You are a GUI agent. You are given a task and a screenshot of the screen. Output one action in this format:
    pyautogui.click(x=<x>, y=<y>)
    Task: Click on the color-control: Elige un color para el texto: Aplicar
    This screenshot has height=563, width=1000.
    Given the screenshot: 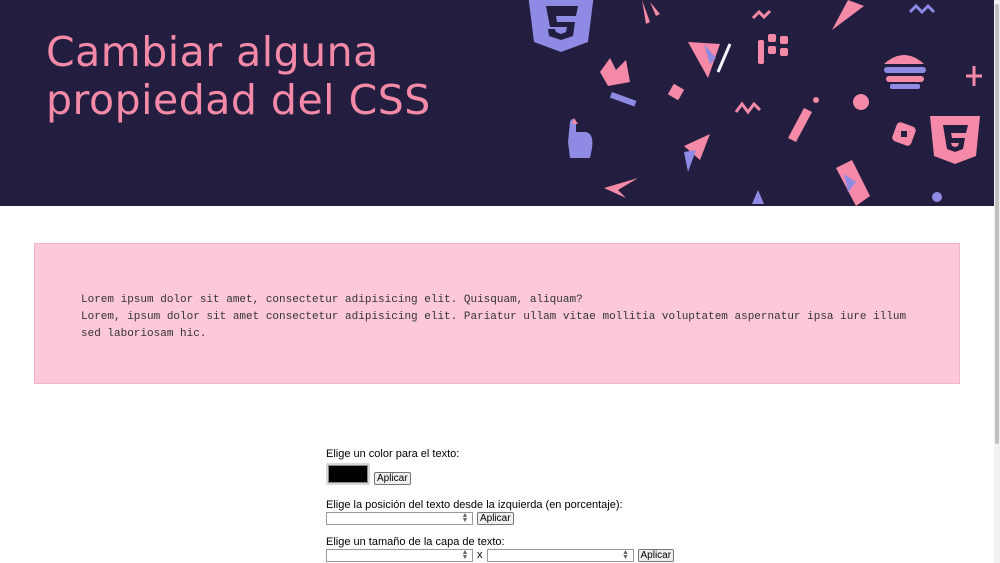 What is the action you would take?
    pyautogui.click(x=526, y=466)
    